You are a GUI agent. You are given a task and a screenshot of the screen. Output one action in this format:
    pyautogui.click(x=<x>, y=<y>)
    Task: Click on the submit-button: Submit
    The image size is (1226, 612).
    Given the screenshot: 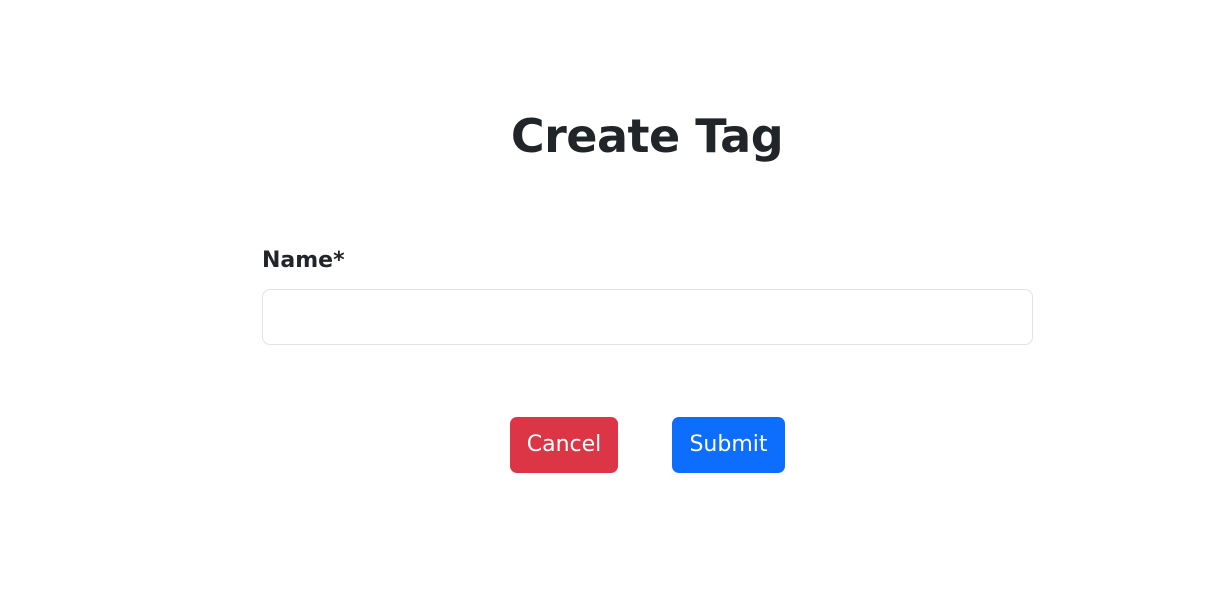 What is the action you would take?
    pyautogui.click(x=728, y=445)
    